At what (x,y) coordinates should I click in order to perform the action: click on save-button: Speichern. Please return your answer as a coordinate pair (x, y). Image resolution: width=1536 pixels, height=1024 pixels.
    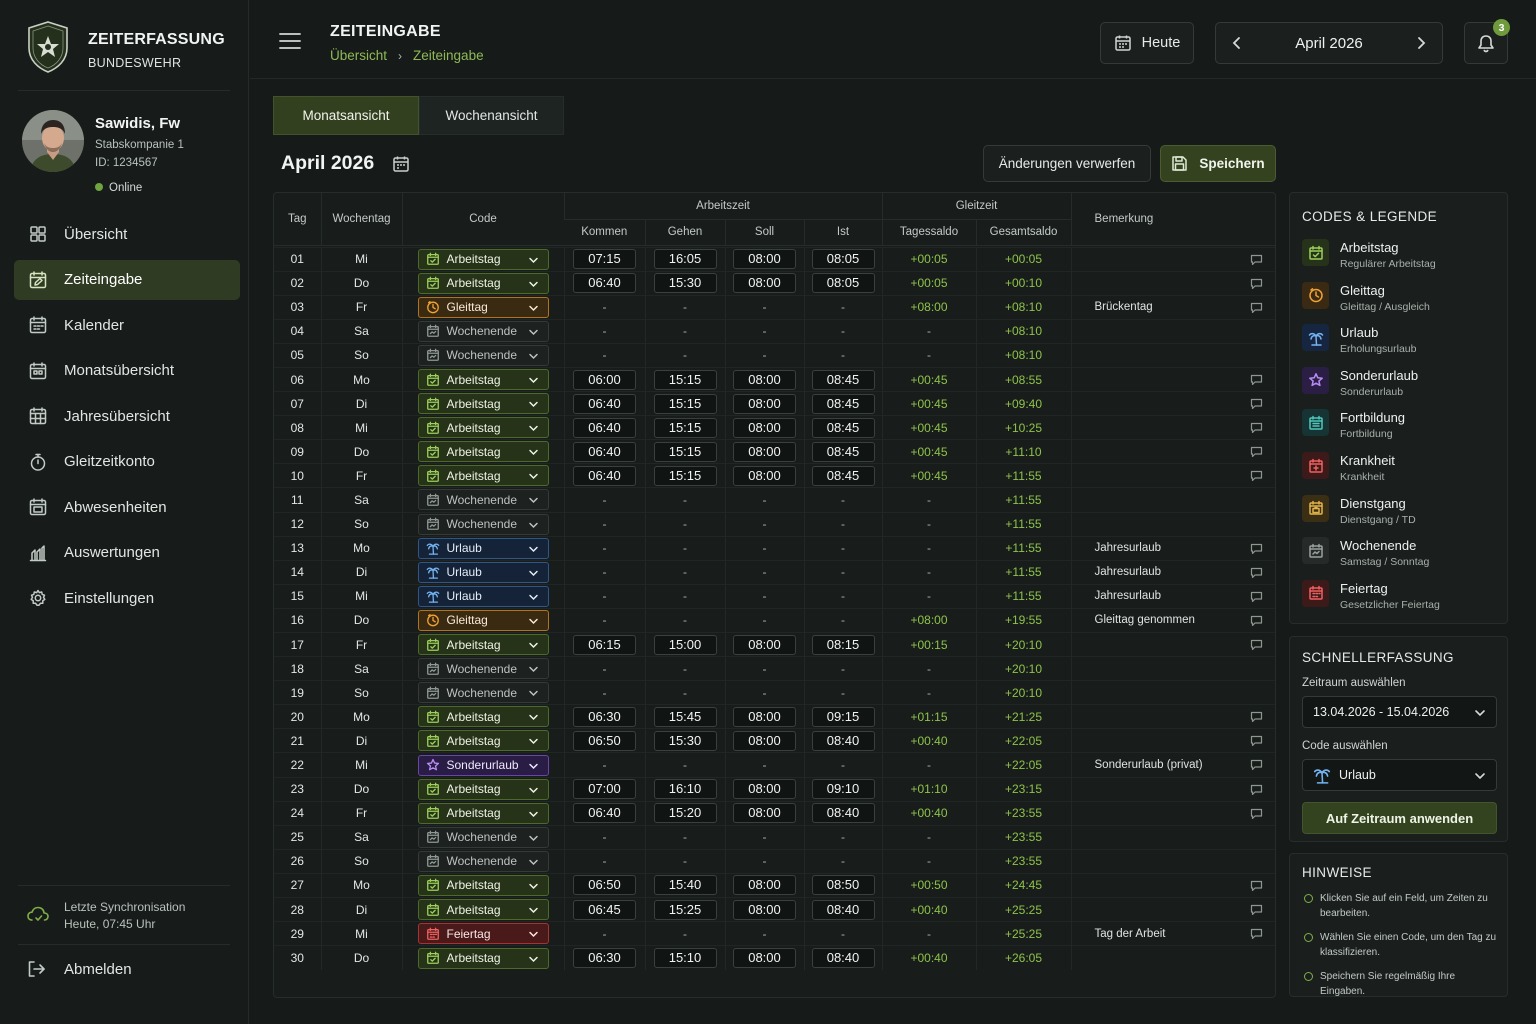
    Looking at the image, I should click on (1218, 163).